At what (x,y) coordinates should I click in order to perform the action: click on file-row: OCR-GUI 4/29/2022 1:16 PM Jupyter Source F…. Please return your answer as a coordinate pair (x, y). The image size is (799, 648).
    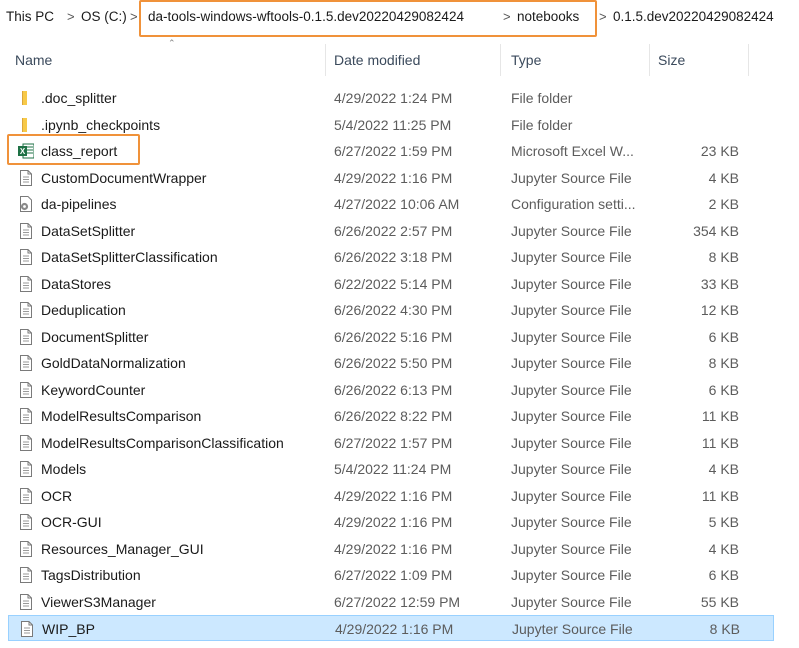
    Looking at the image, I should click on (391, 522).